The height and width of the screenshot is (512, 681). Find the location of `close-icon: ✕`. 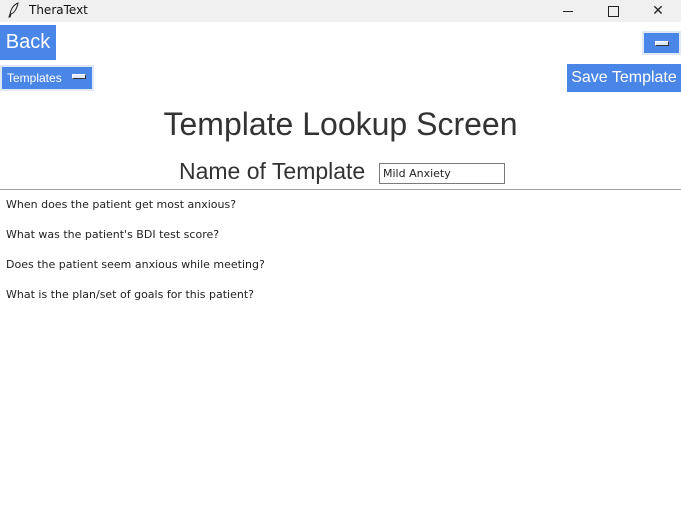

close-icon: ✕ is located at coordinates (658, 11).